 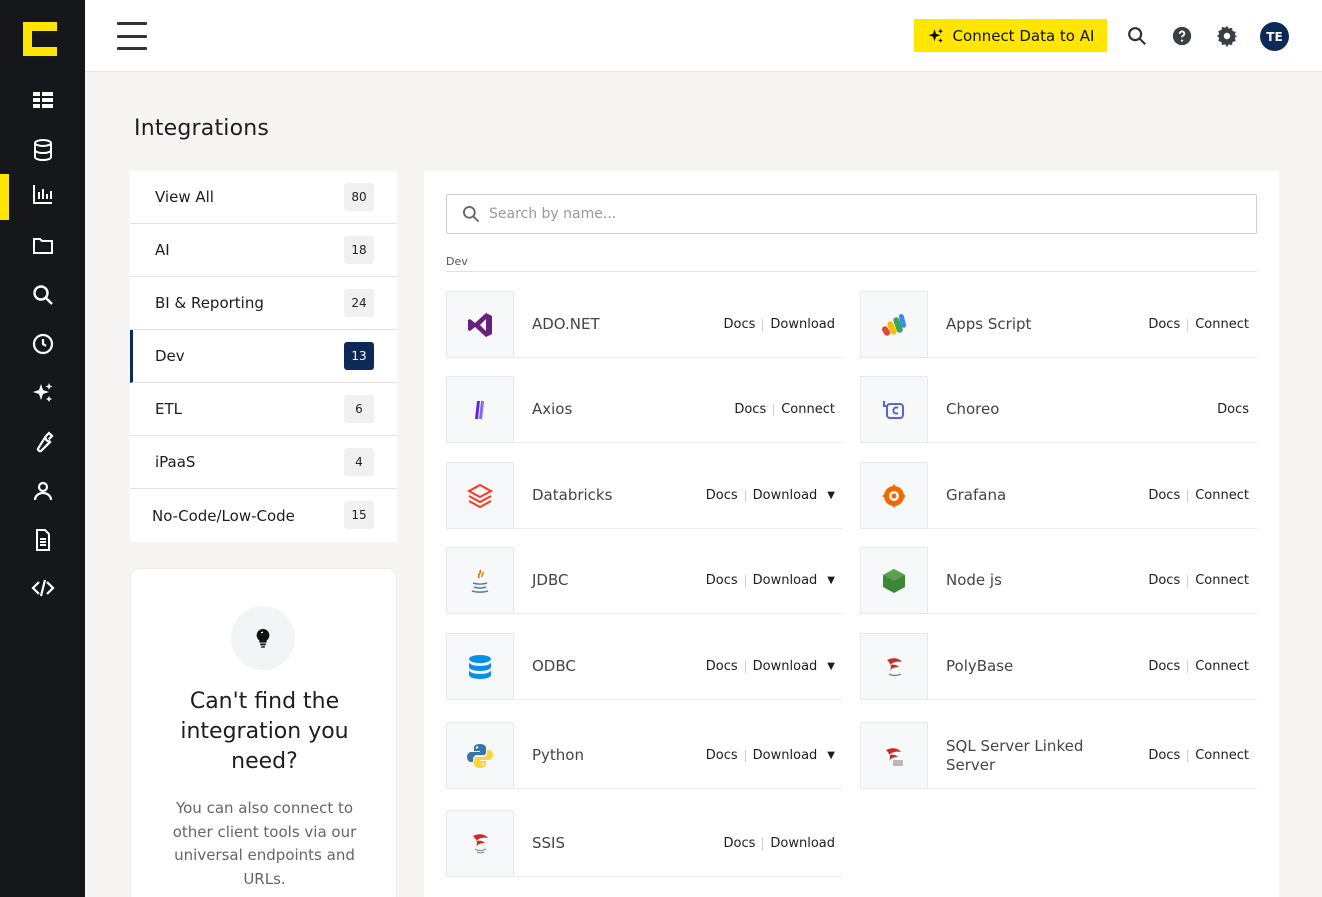 I want to click on category-count-badge: 4, so click(x=359, y=462).